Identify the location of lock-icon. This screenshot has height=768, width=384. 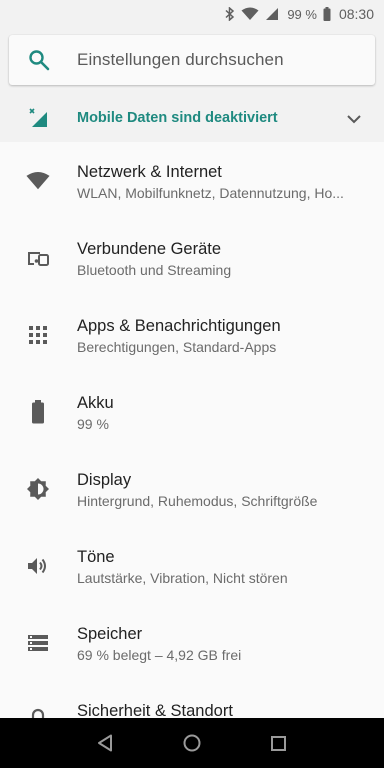
(38, 713).